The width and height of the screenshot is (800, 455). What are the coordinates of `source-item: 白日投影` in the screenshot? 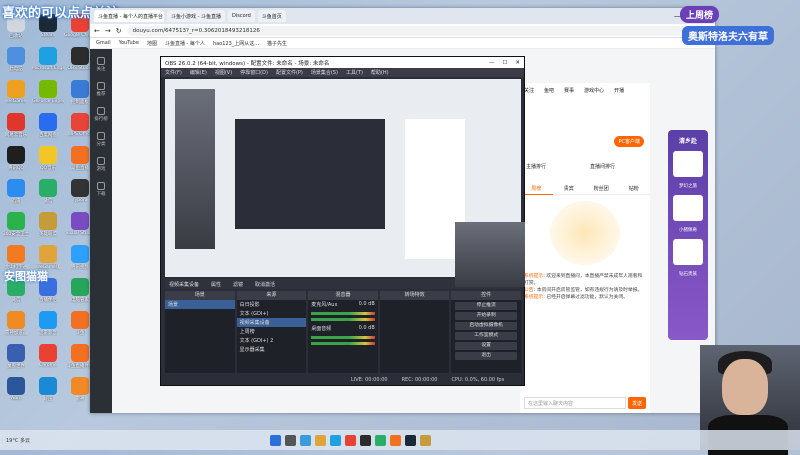 It's located at (272, 304).